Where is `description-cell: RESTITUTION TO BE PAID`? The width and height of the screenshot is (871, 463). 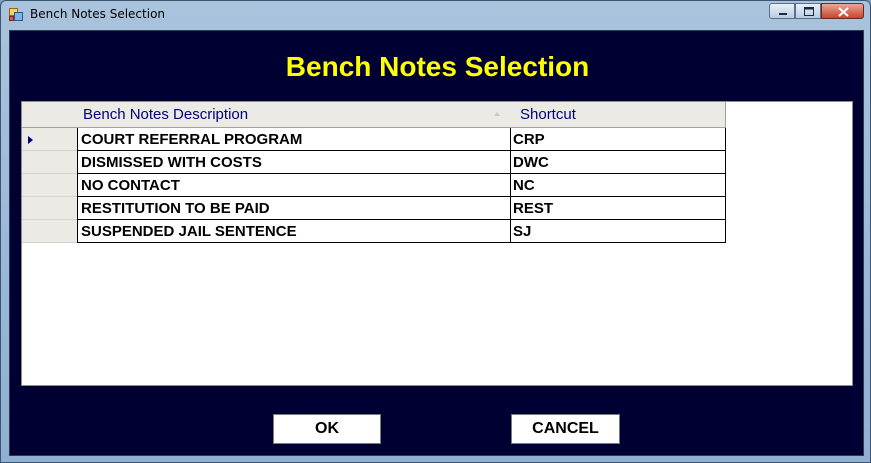
description-cell: RESTITUTION TO BE PAID is located at coordinates (294, 208).